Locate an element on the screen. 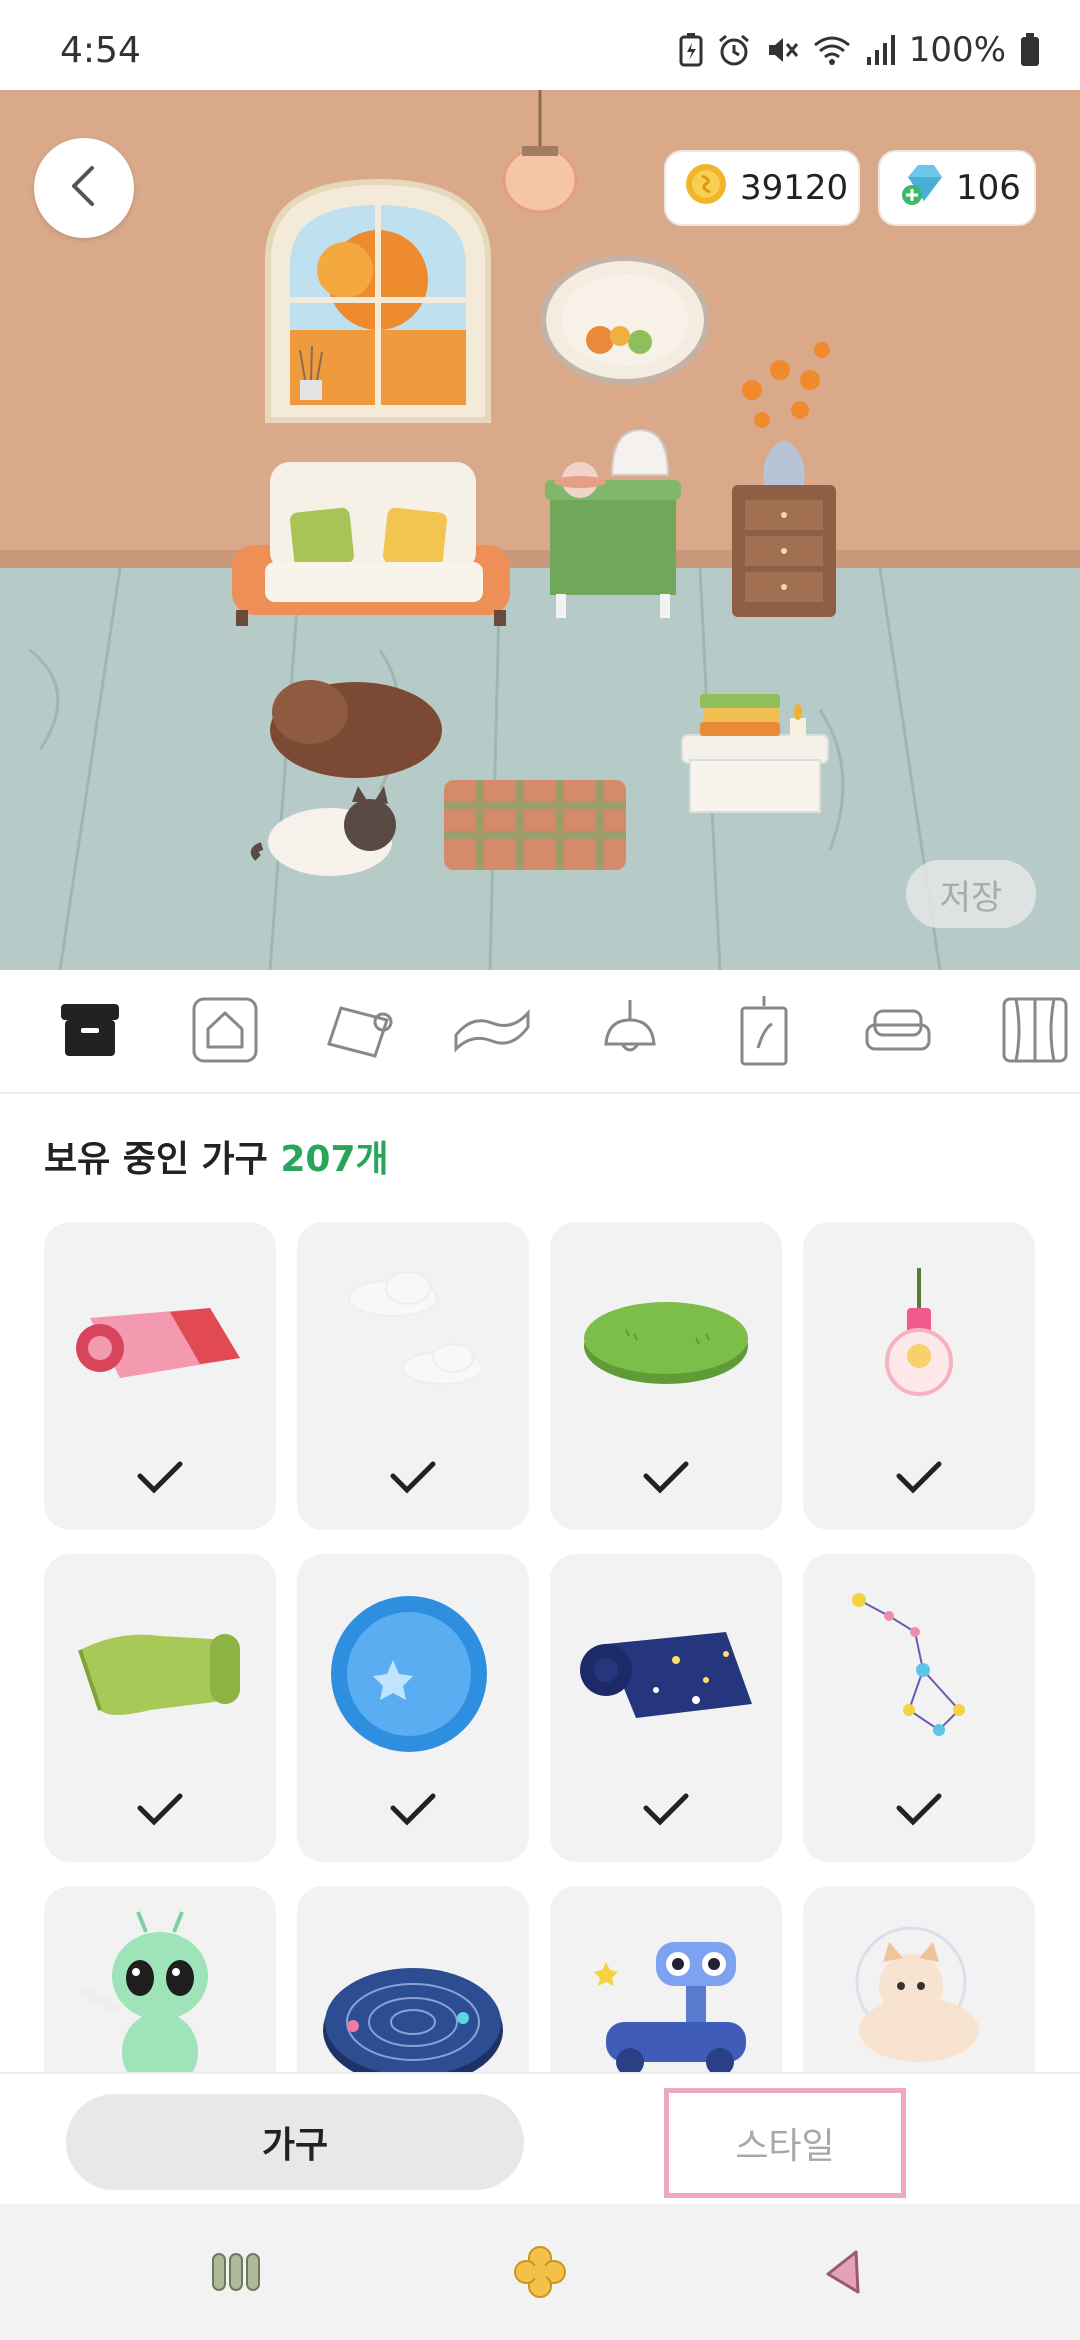 The image size is (1080, 2340). recent-apps-button is located at coordinates (236, 2274).